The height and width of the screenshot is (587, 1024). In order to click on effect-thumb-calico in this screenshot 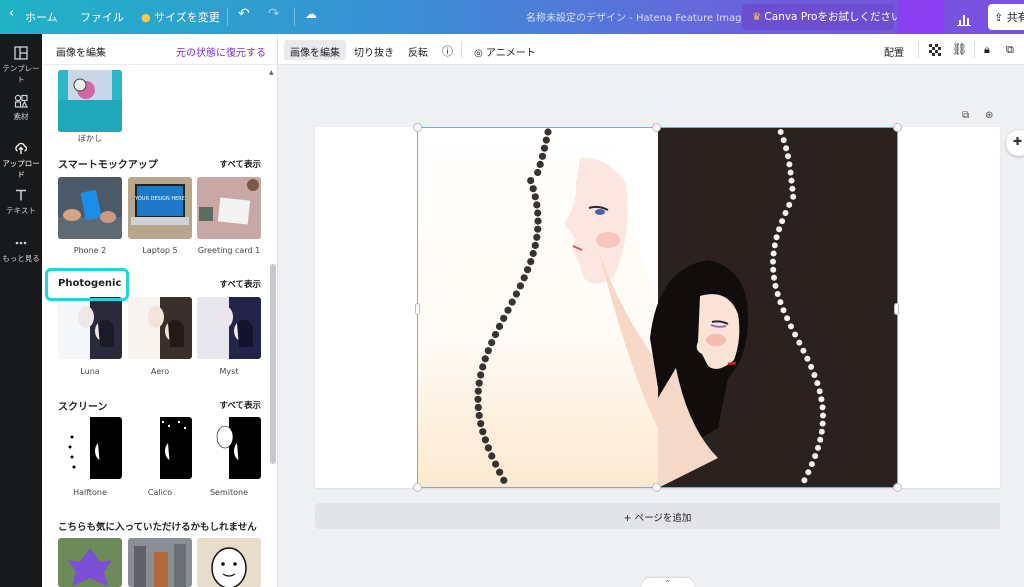, I will do `click(160, 448)`.